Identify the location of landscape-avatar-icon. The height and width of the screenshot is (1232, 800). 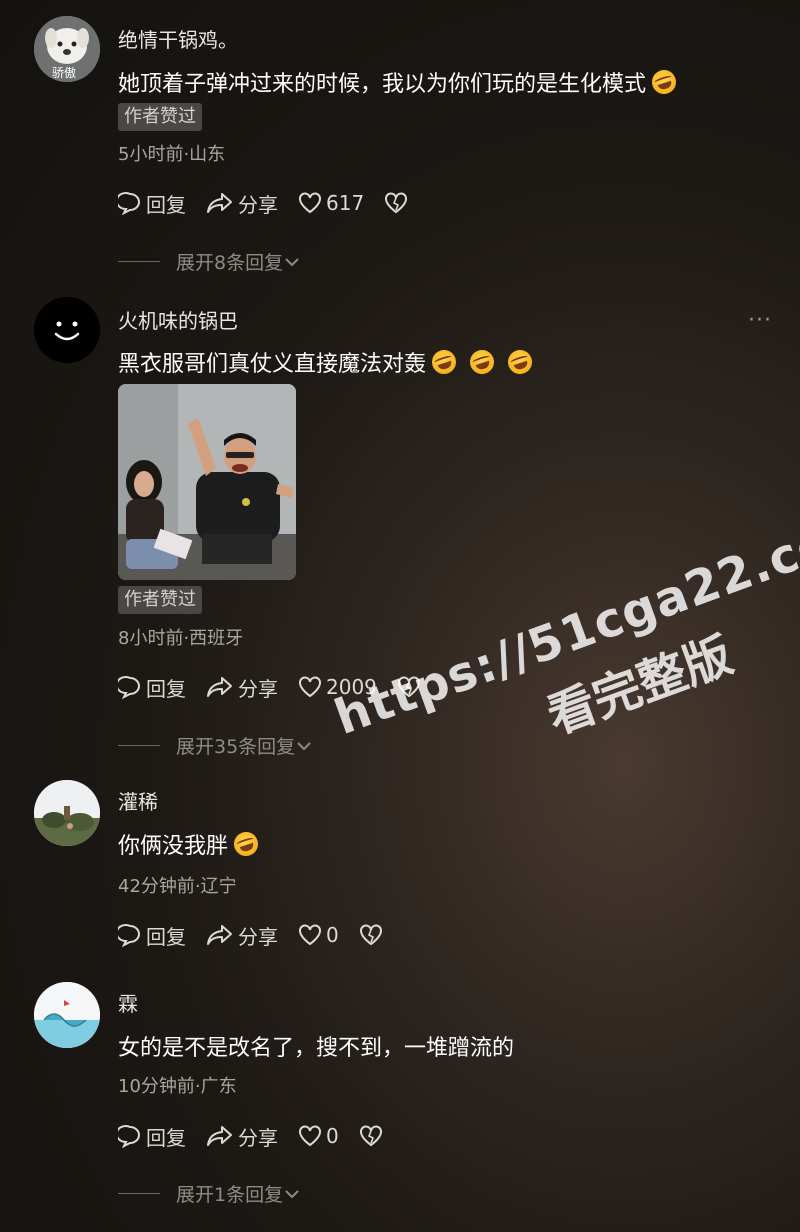
(67, 813).